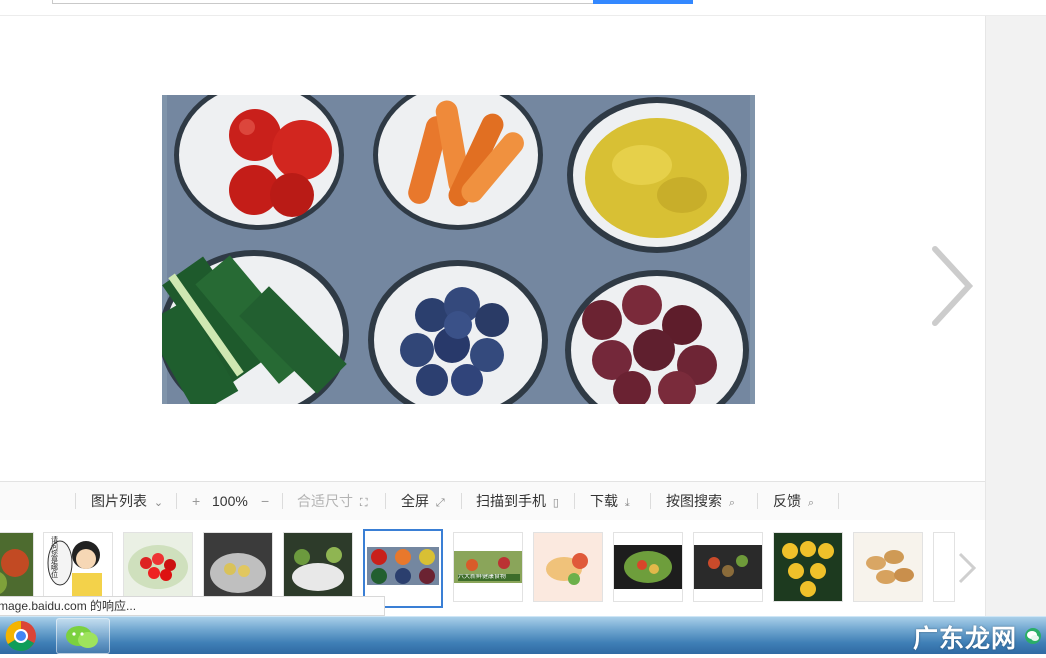  What do you see at coordinates (325, 501) in the screenshot?
I see `fit-size-label: 合适尺寸` at bounding box center [325, 501].